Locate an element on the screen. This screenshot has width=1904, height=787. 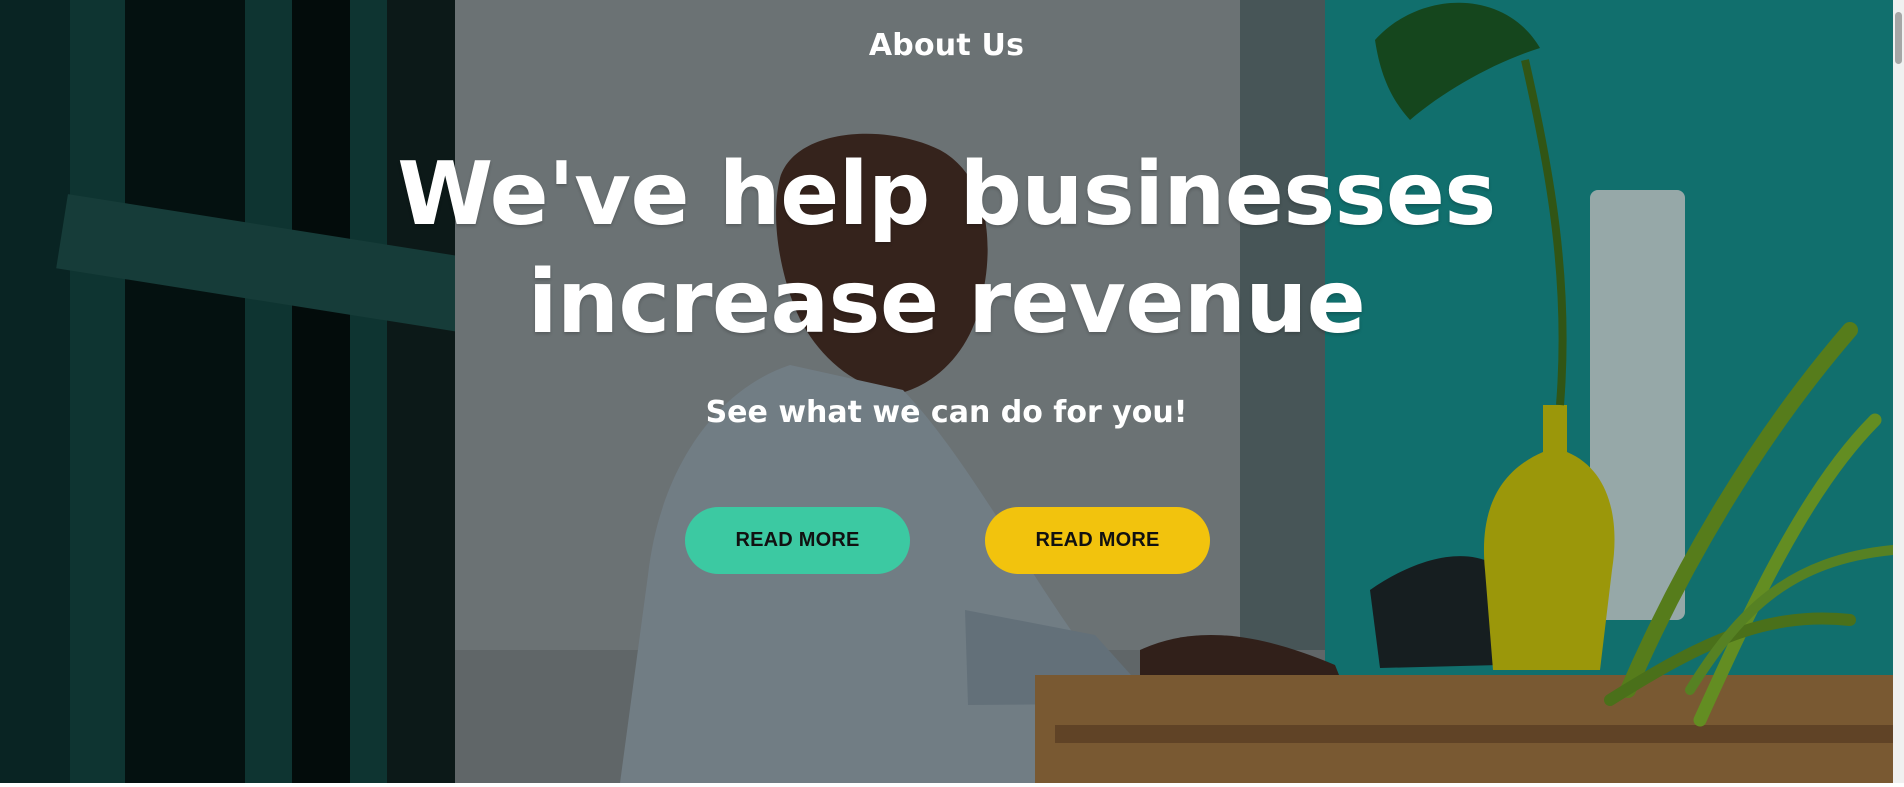
hero-subheadline: See what we can do for you! is located at coordinates (946, 412).